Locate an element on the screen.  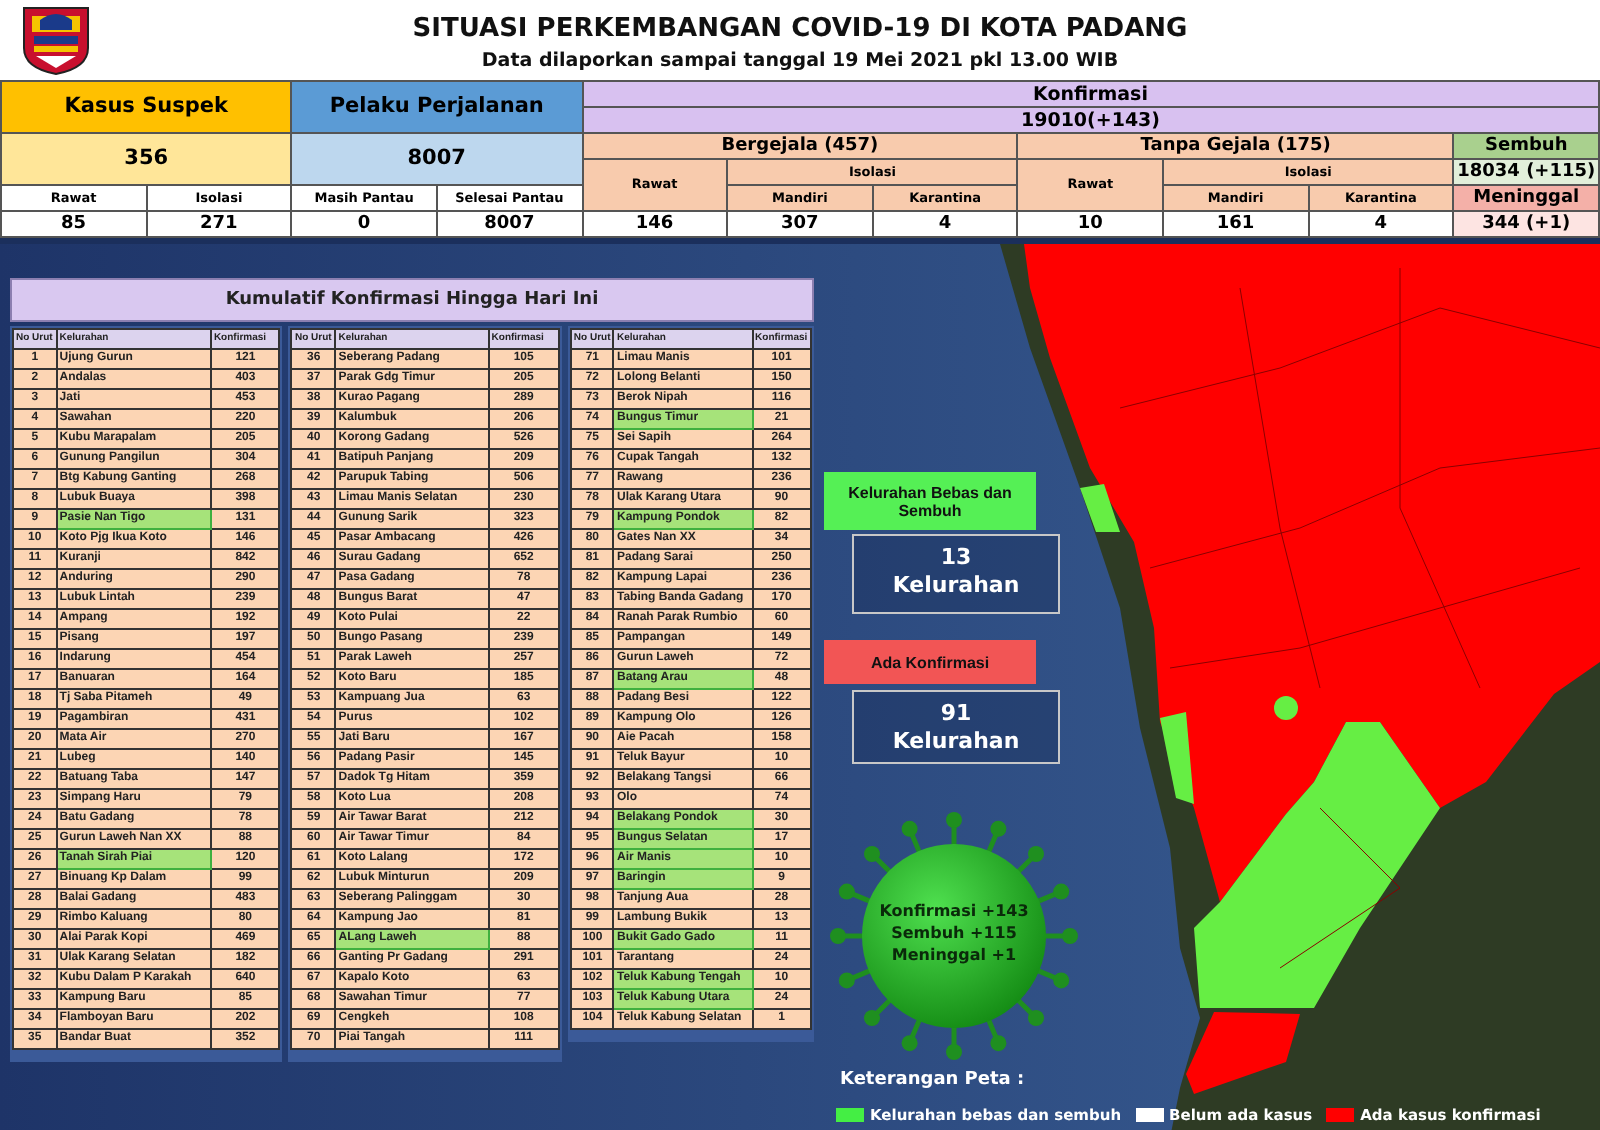
value-cell: 146 is located at coordinates (655, 224).